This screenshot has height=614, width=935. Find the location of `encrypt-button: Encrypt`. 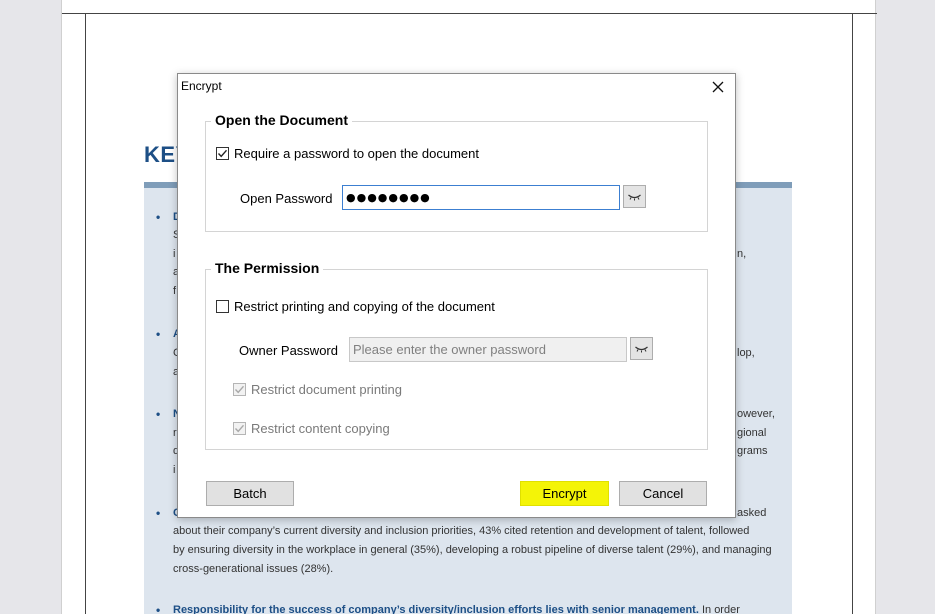

encrypt-button: Encrypt is located at coordinates (564, 493).